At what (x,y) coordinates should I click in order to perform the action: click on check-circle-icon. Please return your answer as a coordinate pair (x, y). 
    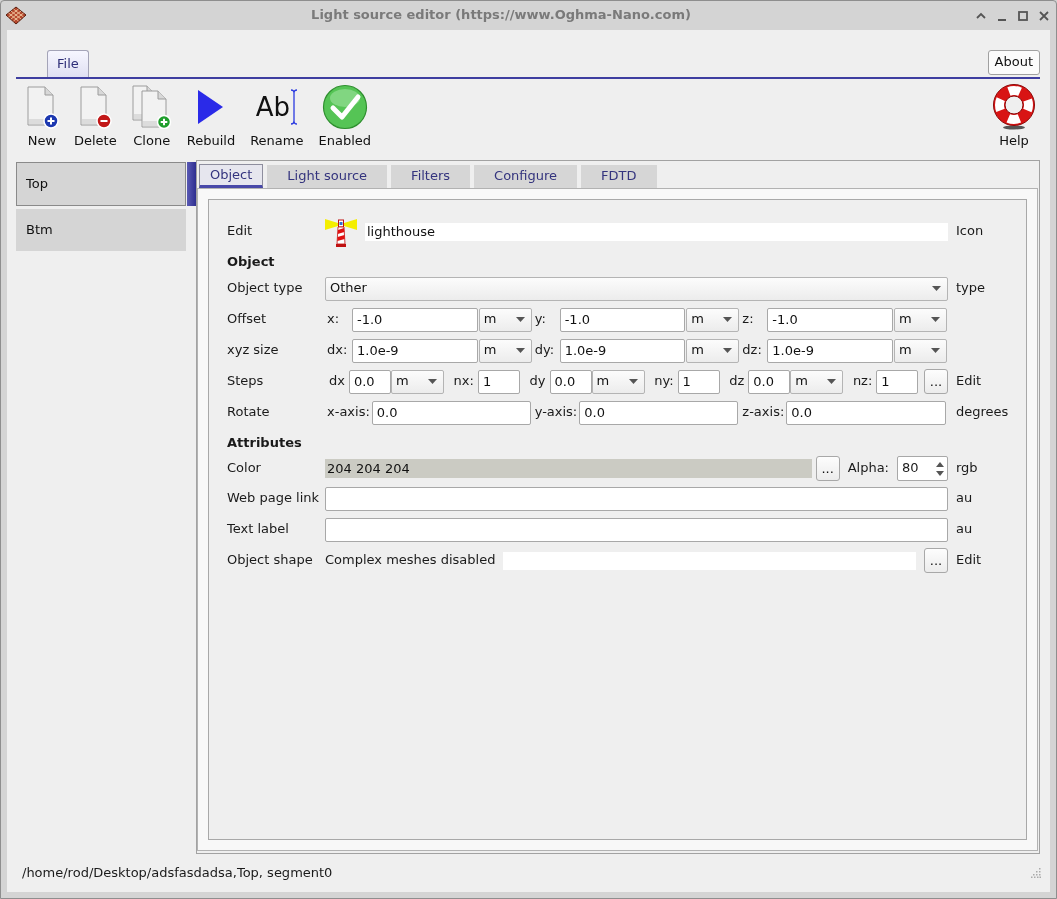
    Looking at the image, I should click on (344, 107).